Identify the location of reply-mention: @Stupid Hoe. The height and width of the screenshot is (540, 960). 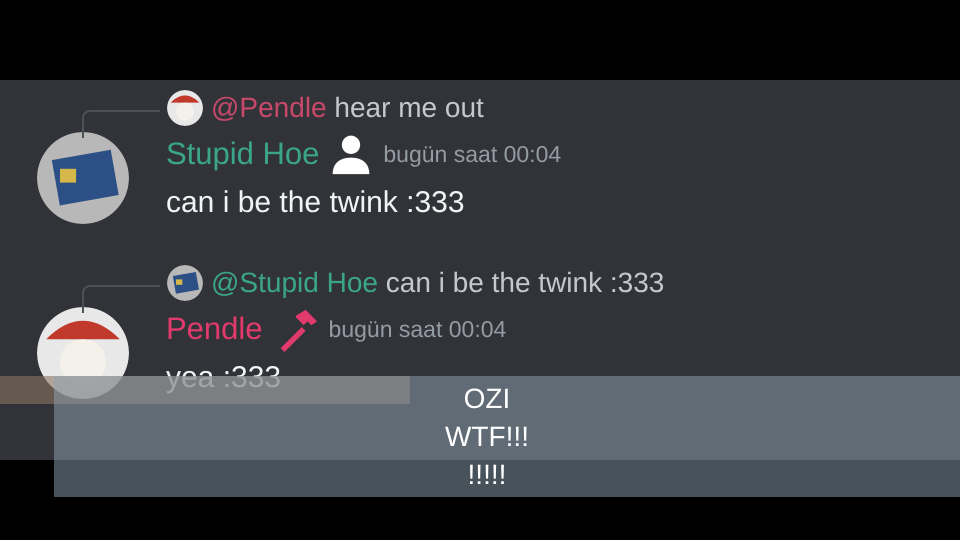
(294, 282).